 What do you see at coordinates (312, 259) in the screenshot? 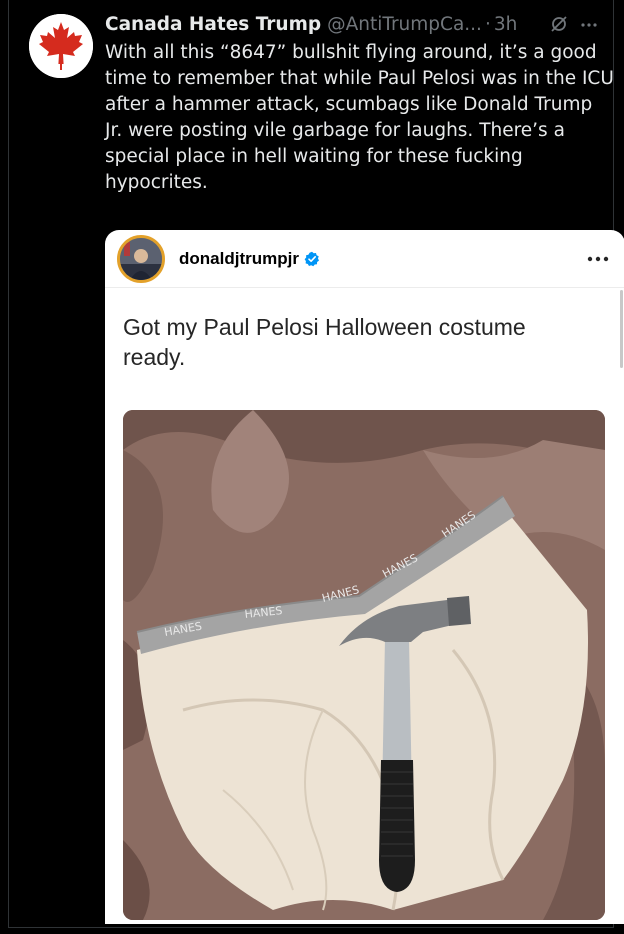
I see `verified-badge-icon` at bounding box center [312, 259].